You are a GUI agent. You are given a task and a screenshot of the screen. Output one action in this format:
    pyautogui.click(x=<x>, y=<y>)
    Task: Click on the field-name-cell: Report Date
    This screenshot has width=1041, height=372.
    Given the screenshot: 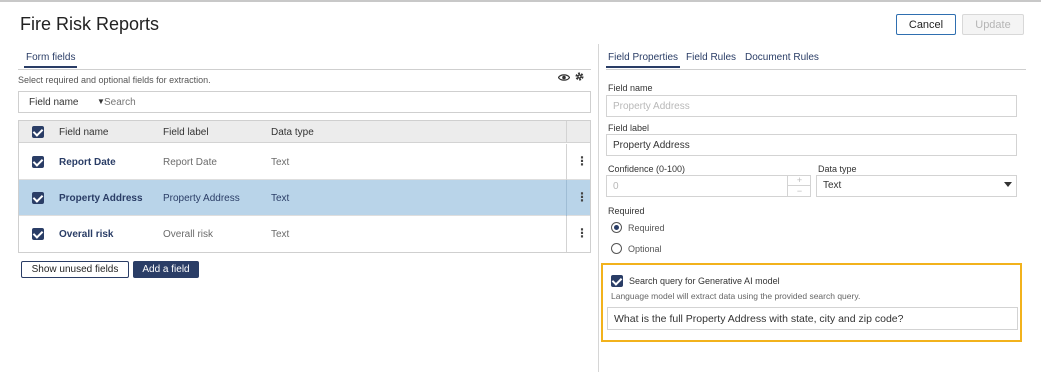 What is the action you would take?
    pyautogui.click(x=87, y=162)
    